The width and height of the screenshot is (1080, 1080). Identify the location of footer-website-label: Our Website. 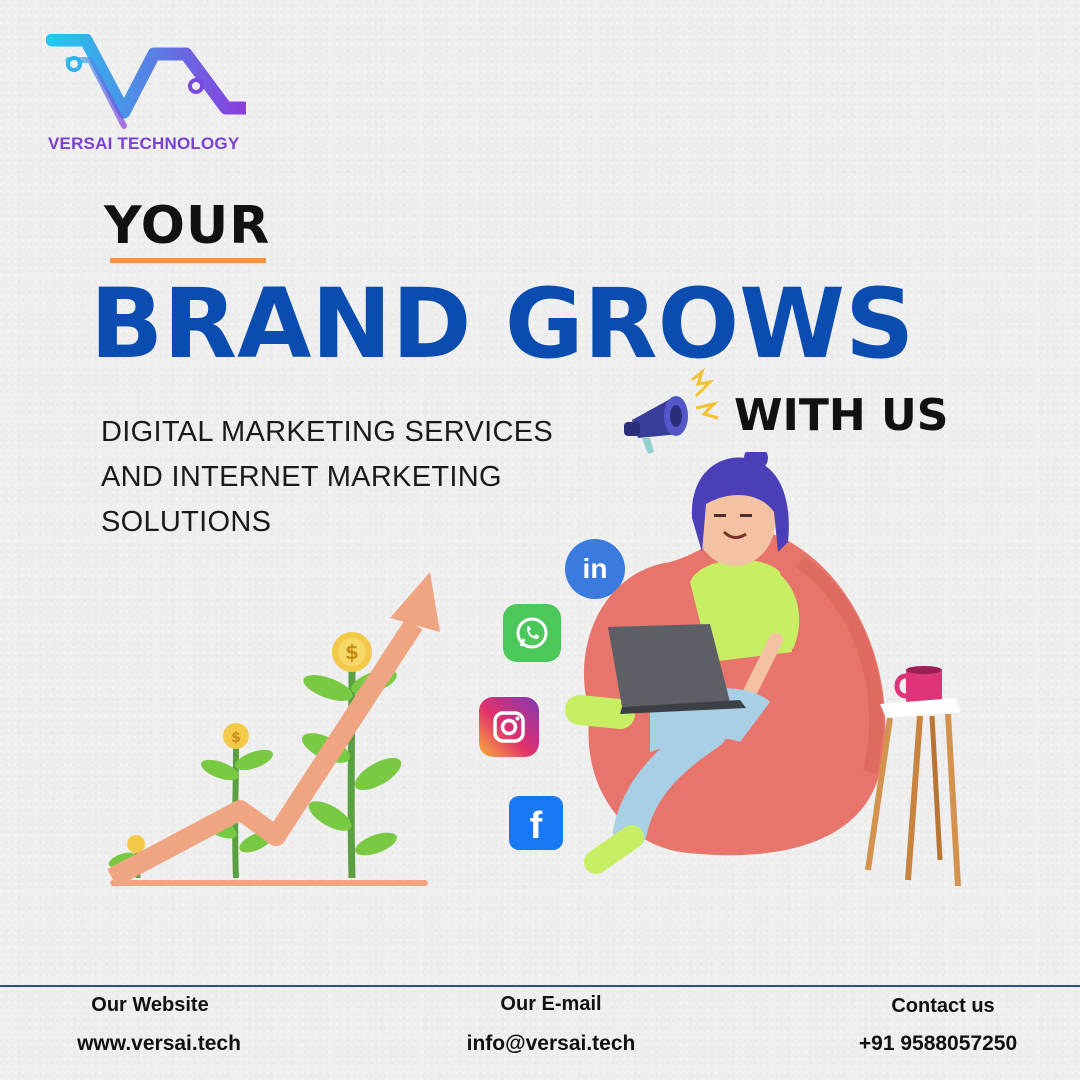
(150, 1005).